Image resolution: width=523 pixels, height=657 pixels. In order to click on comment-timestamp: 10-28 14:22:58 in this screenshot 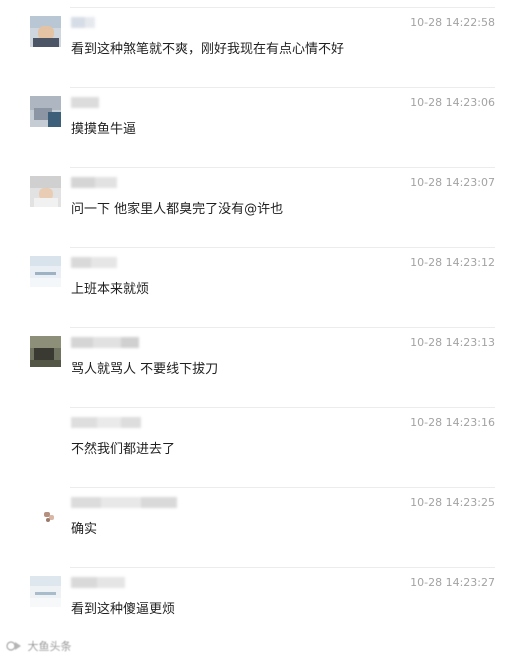, I will do `click(452, 22)`.